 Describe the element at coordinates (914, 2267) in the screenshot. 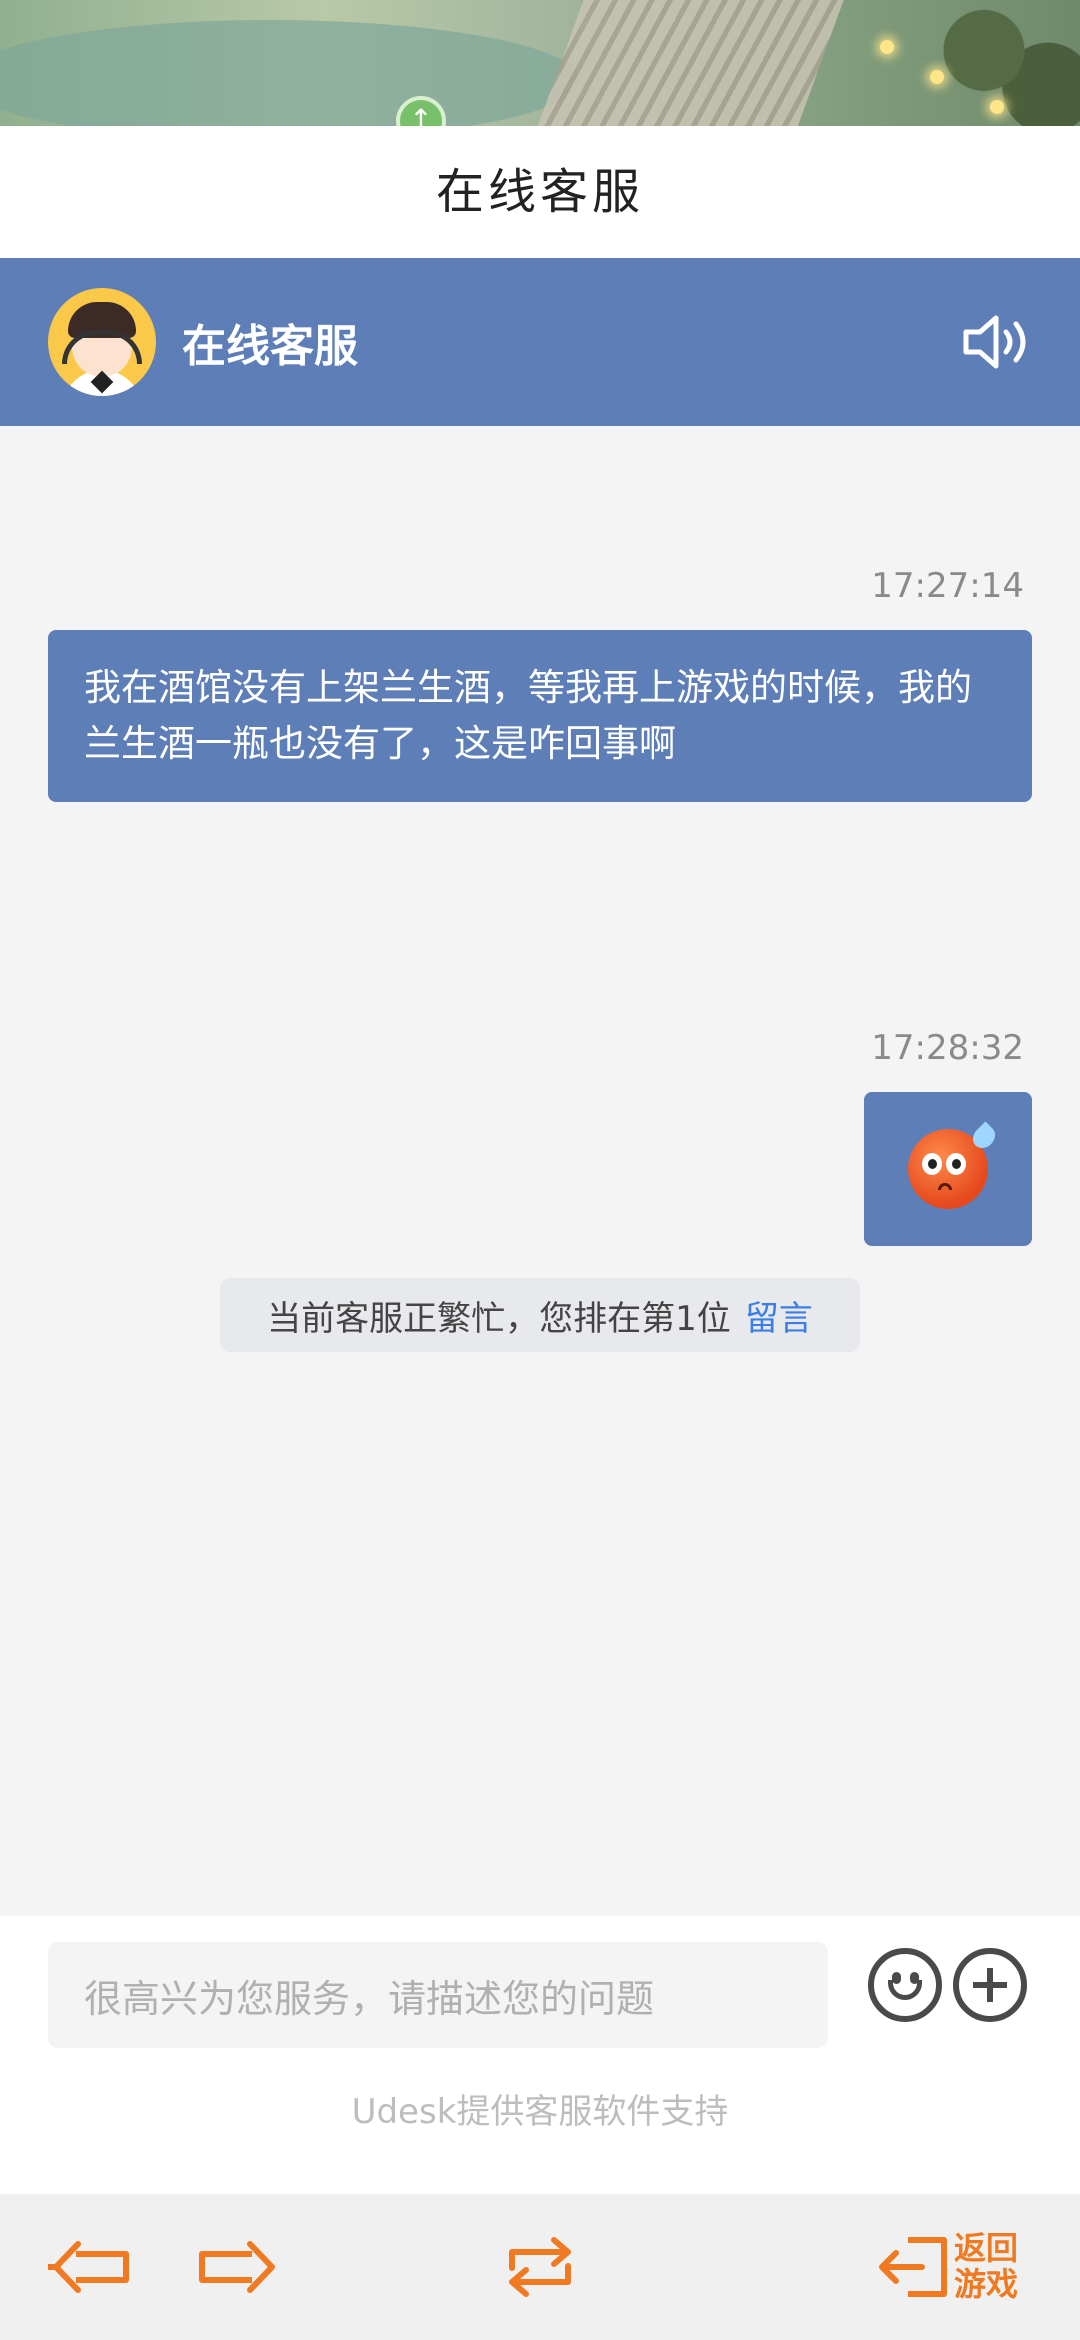

I see `exit-game-icon` at that location.